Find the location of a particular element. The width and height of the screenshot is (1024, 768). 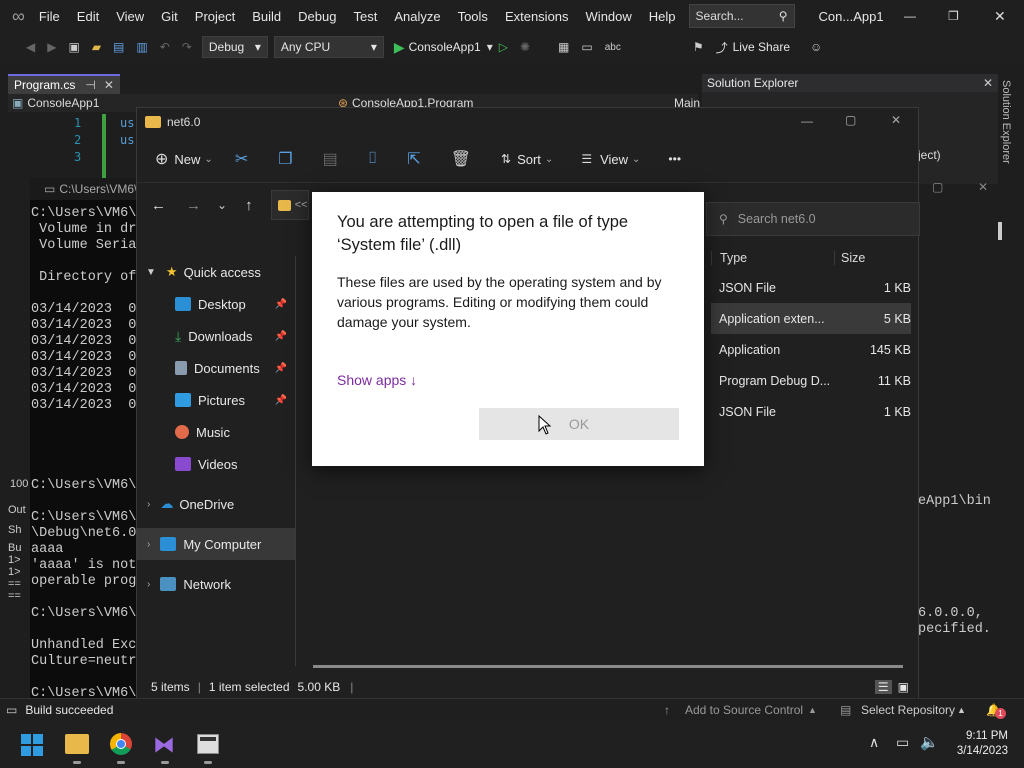

start-button is located at coordinates (32, 745).